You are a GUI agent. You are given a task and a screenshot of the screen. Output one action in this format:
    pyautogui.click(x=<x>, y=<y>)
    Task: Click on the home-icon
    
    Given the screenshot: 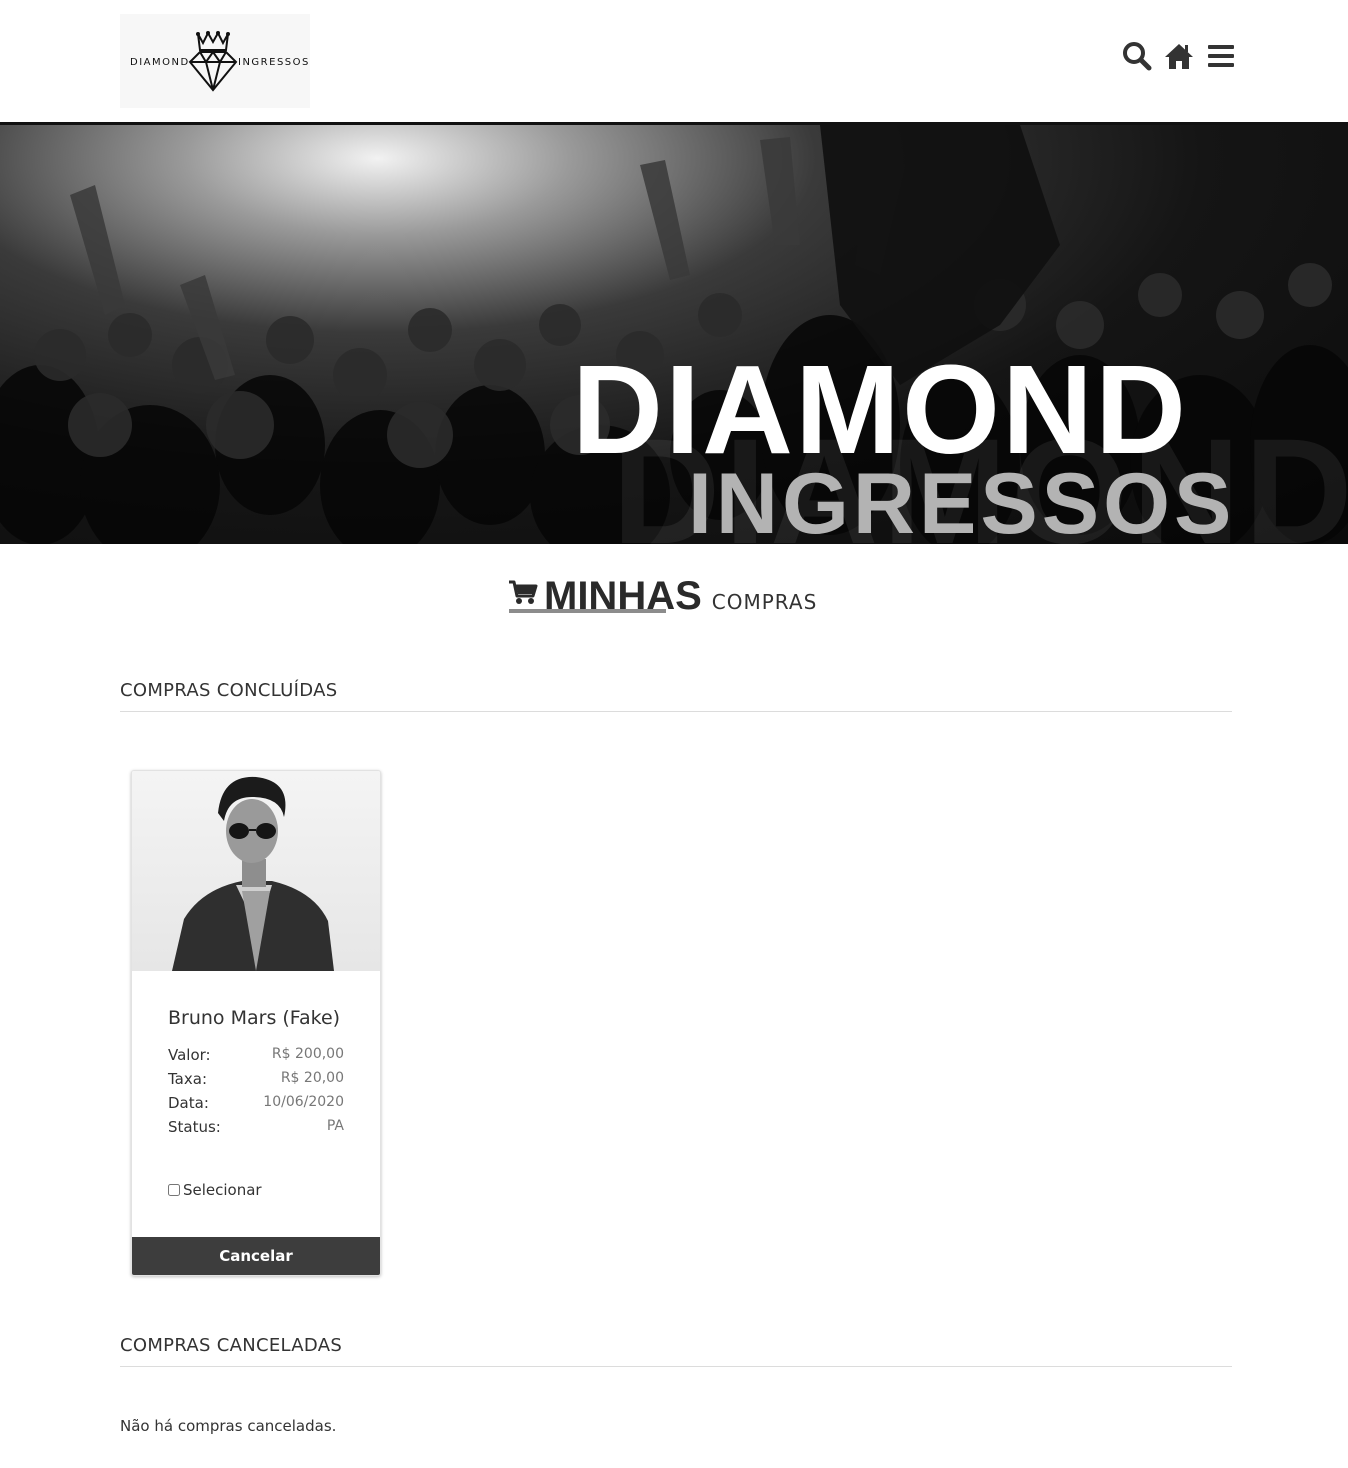 What is the action you would take?
    pyautogui.click(x=1179, y=56)
    